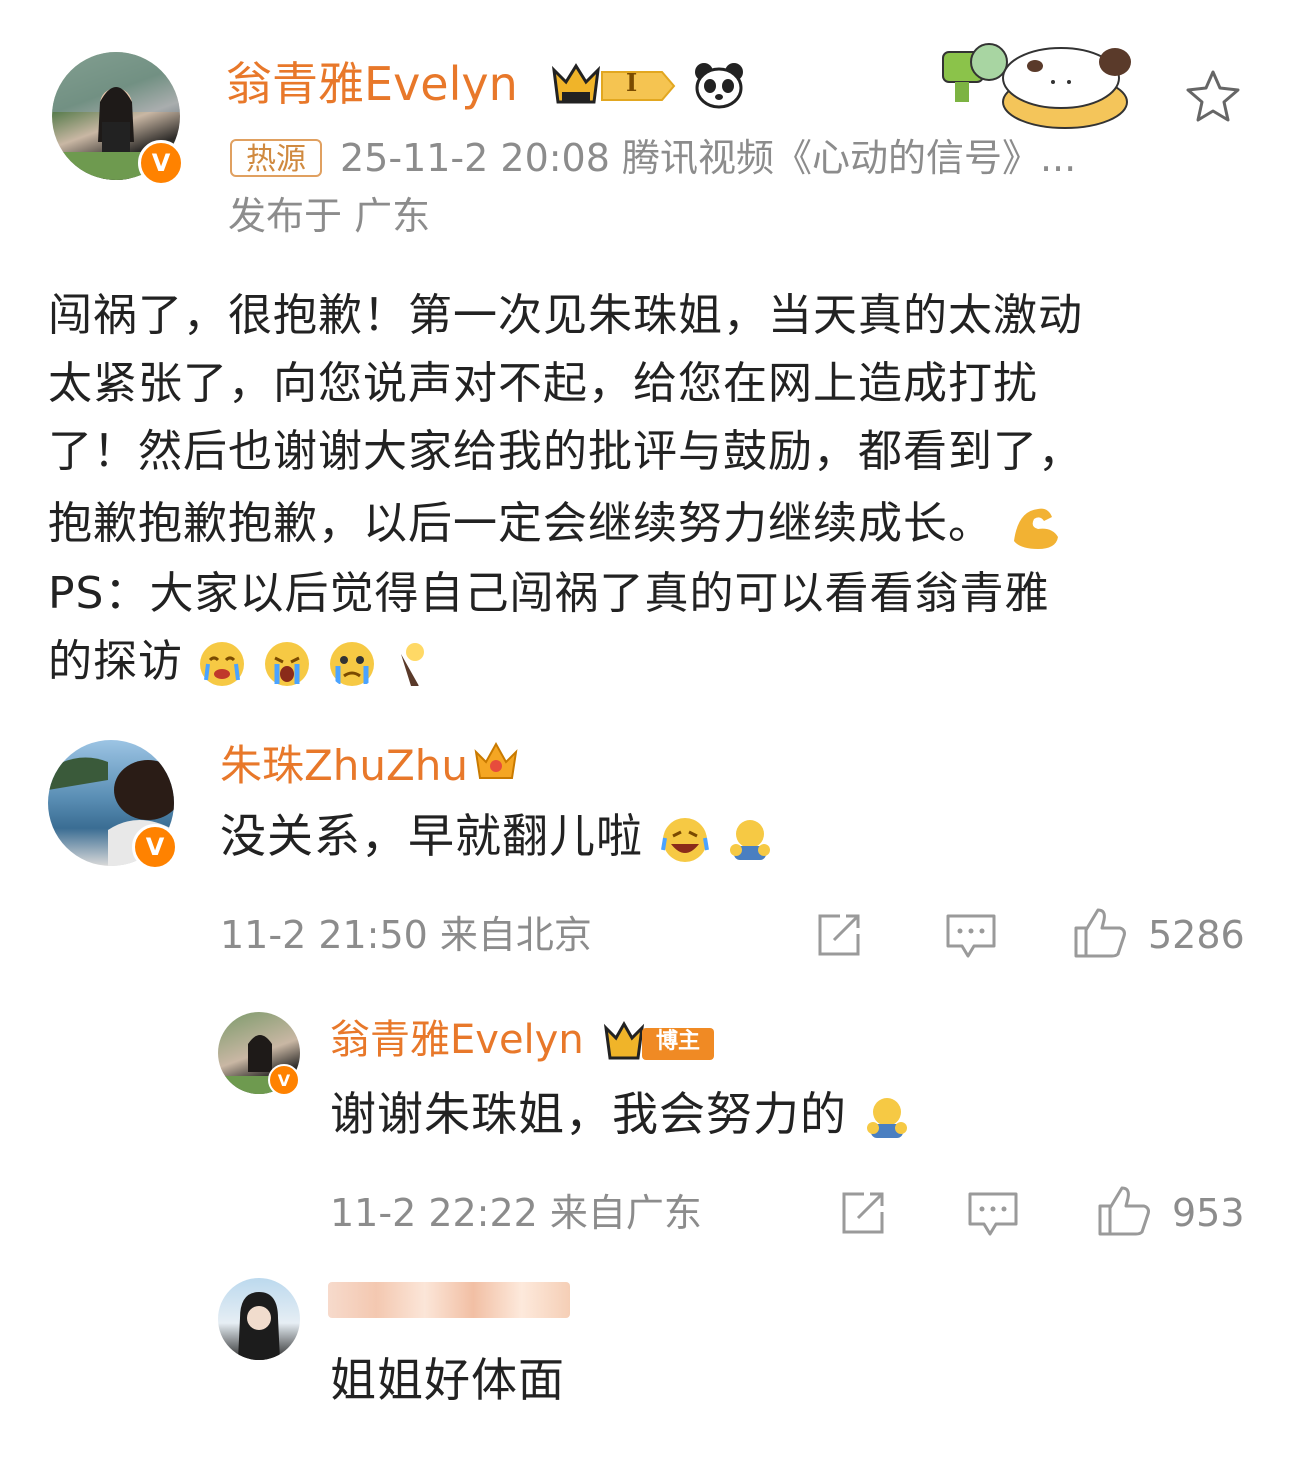  What do you see at coordinates (684, 839) in the screenshot?
I see `laughing-tears-emoji-icon` at bounding box center [684, 839].